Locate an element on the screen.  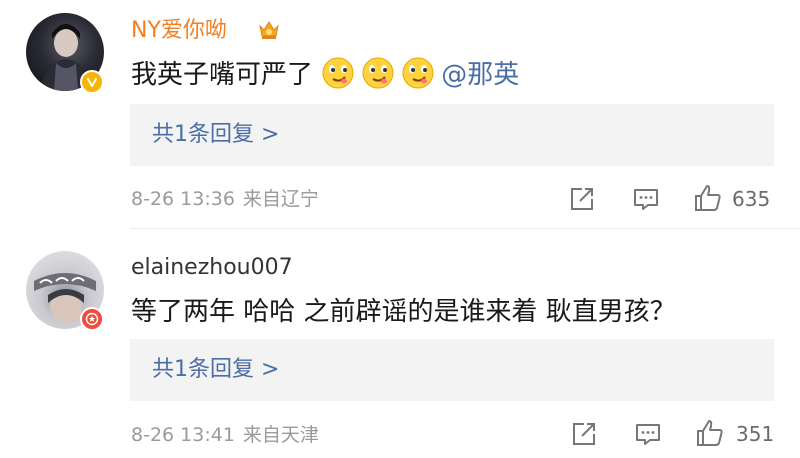
comment-date: 8-26 13:41 is located at coordinates (183, 435).